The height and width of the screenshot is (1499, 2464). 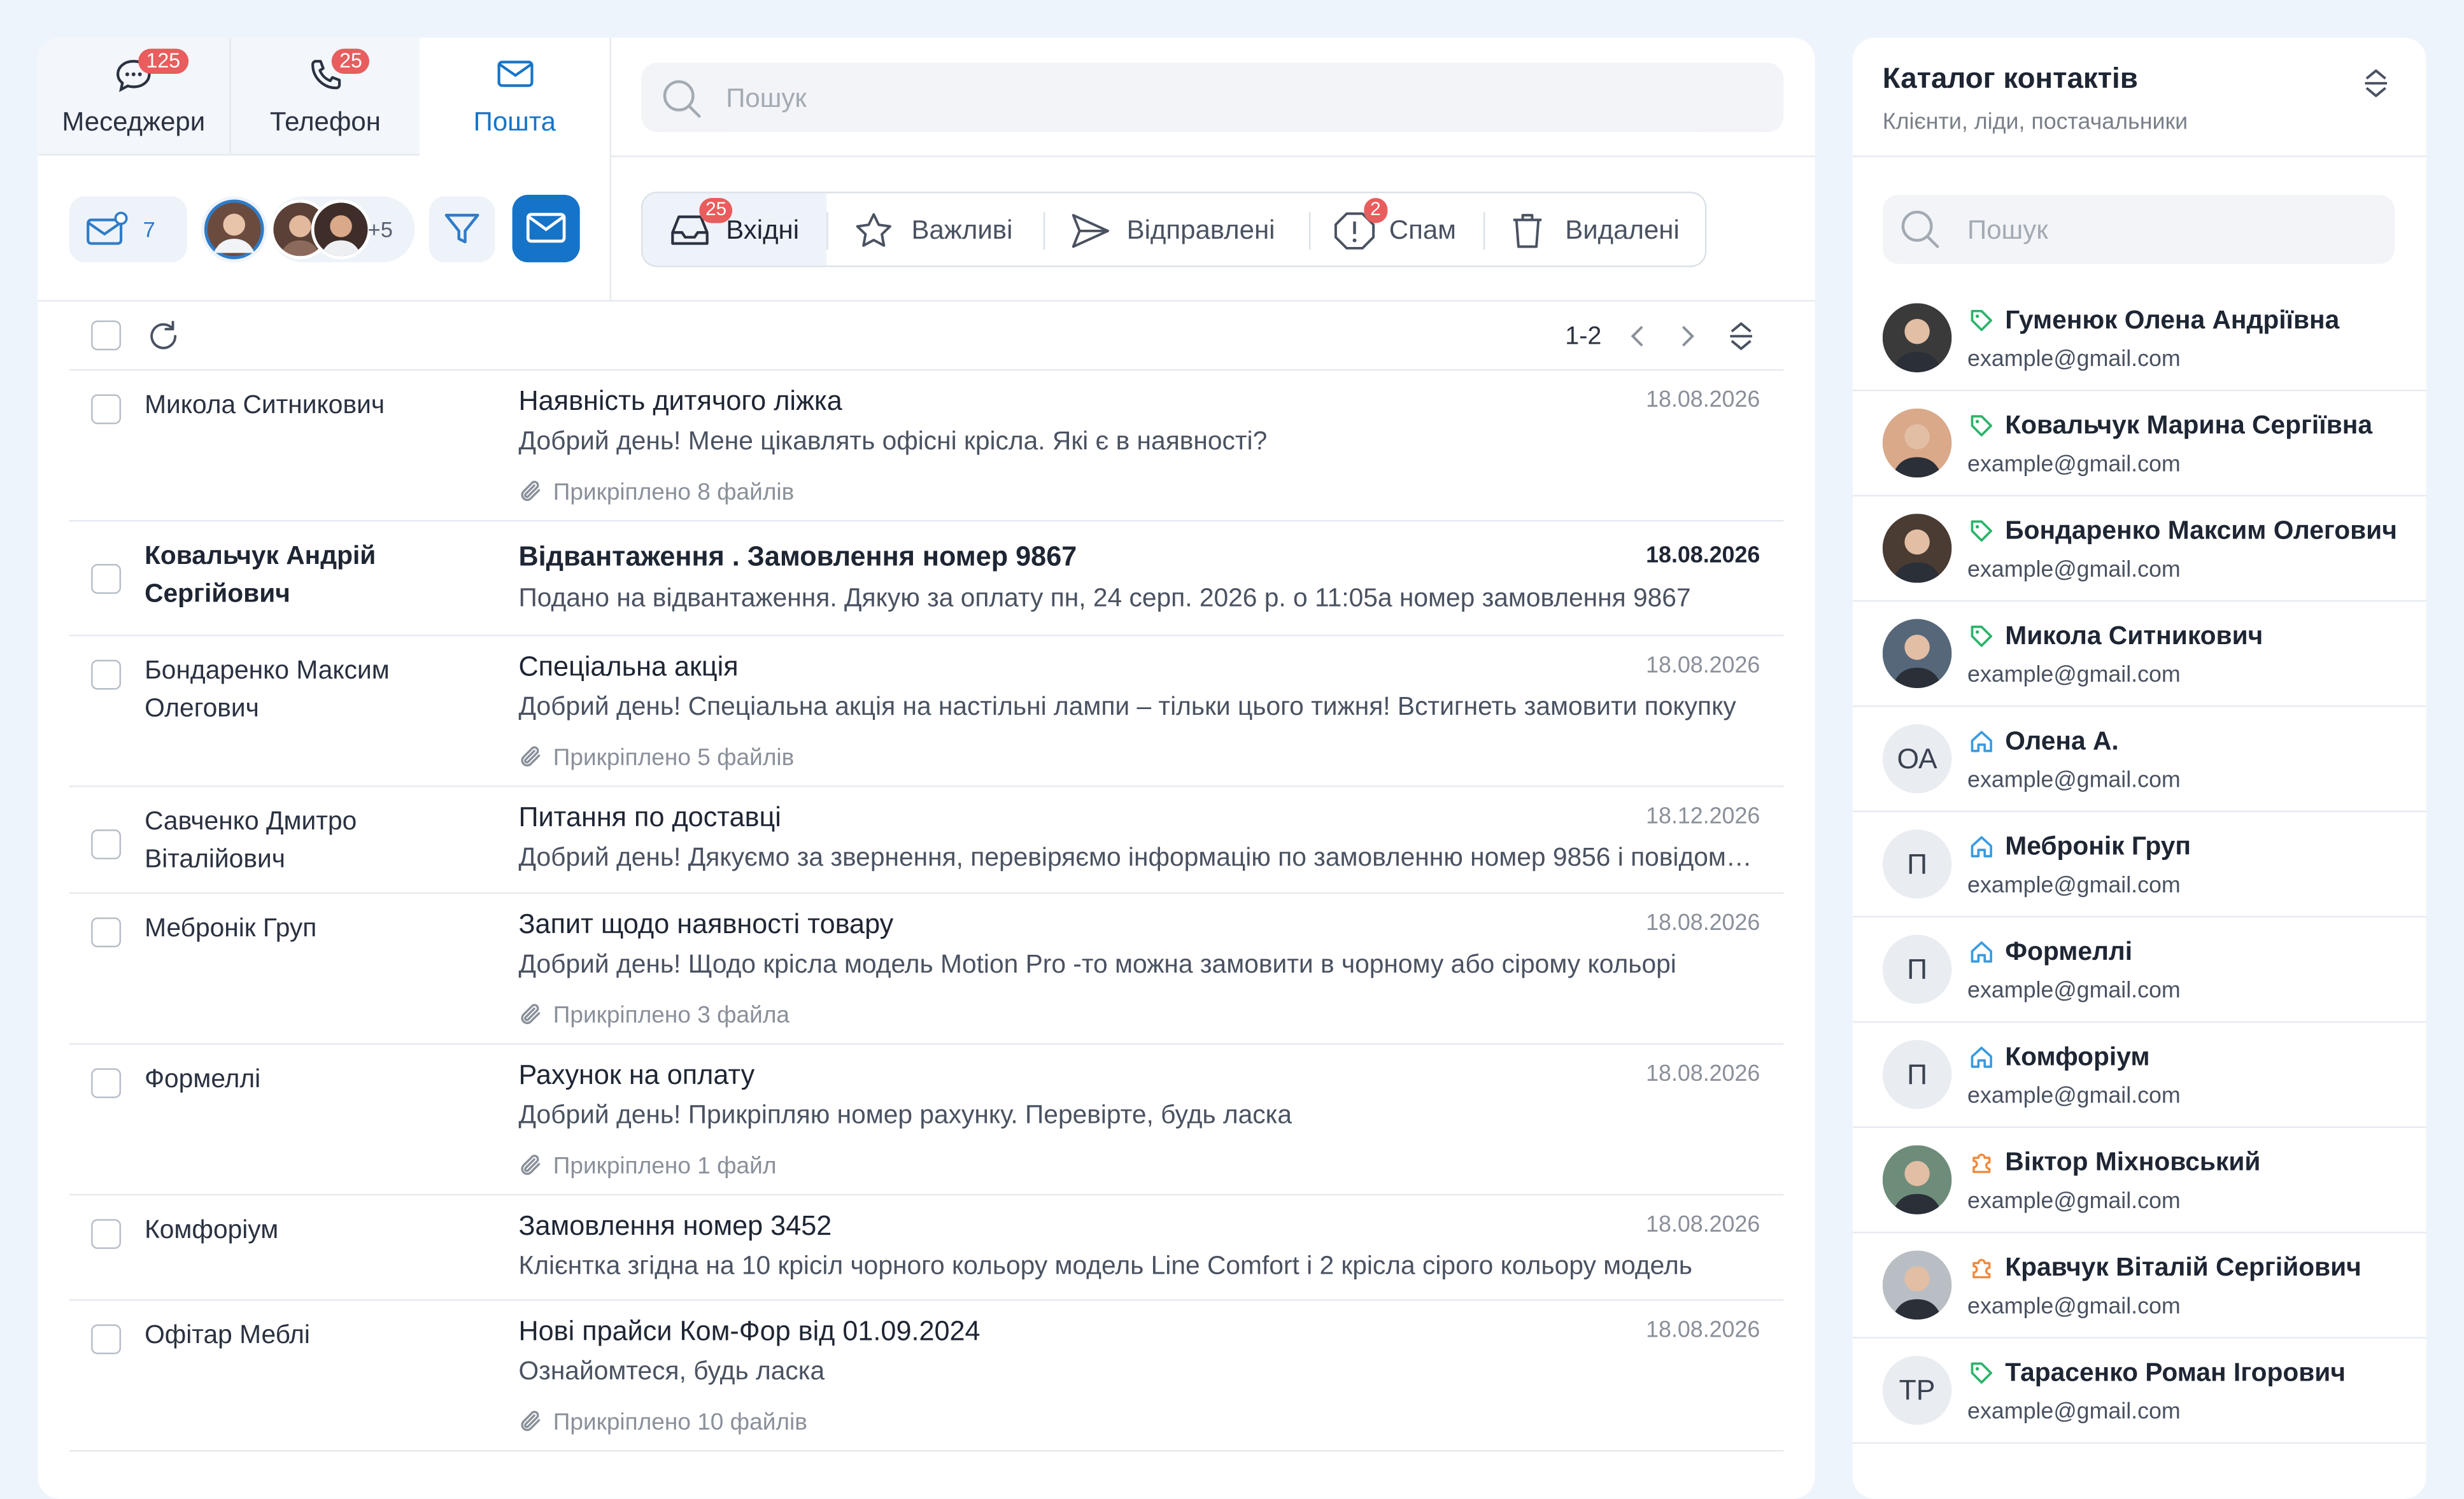 I want to click on puzzle-icon, so click(x=1982, y=1162).